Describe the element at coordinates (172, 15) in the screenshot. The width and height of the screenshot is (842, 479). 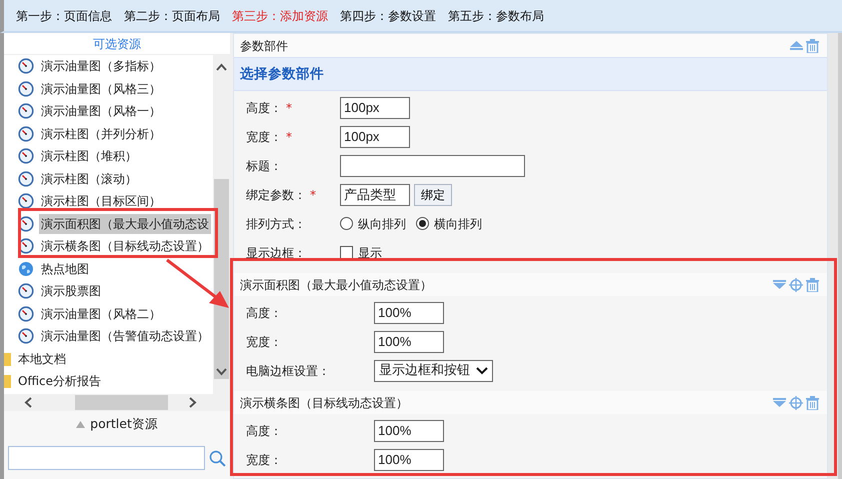
I see `step-link: 第二步：页面布局` at that location.